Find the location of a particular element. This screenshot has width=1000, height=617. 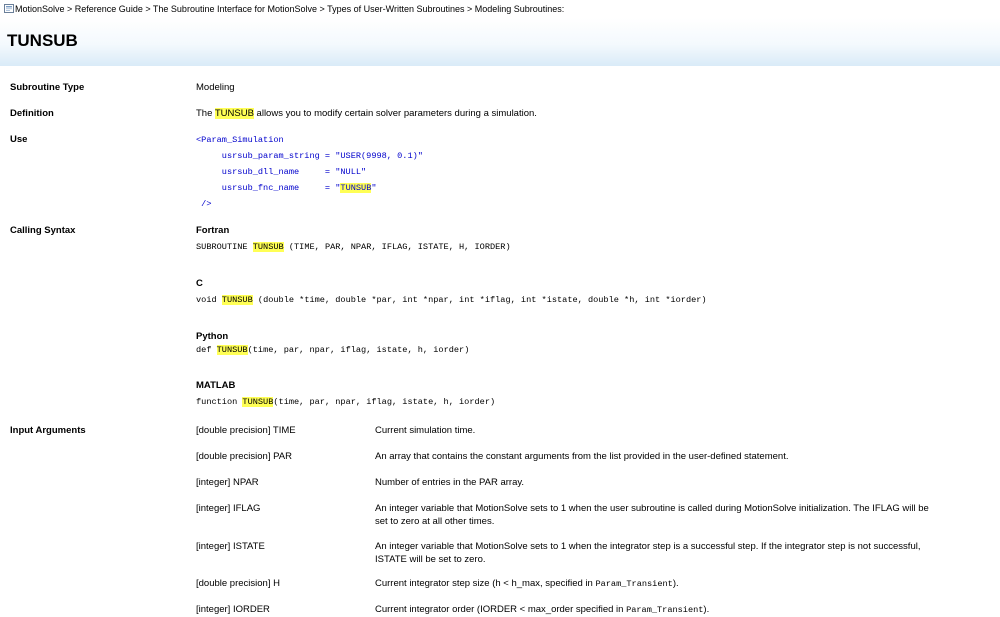

home-icon is located at coordinates (9, 8).